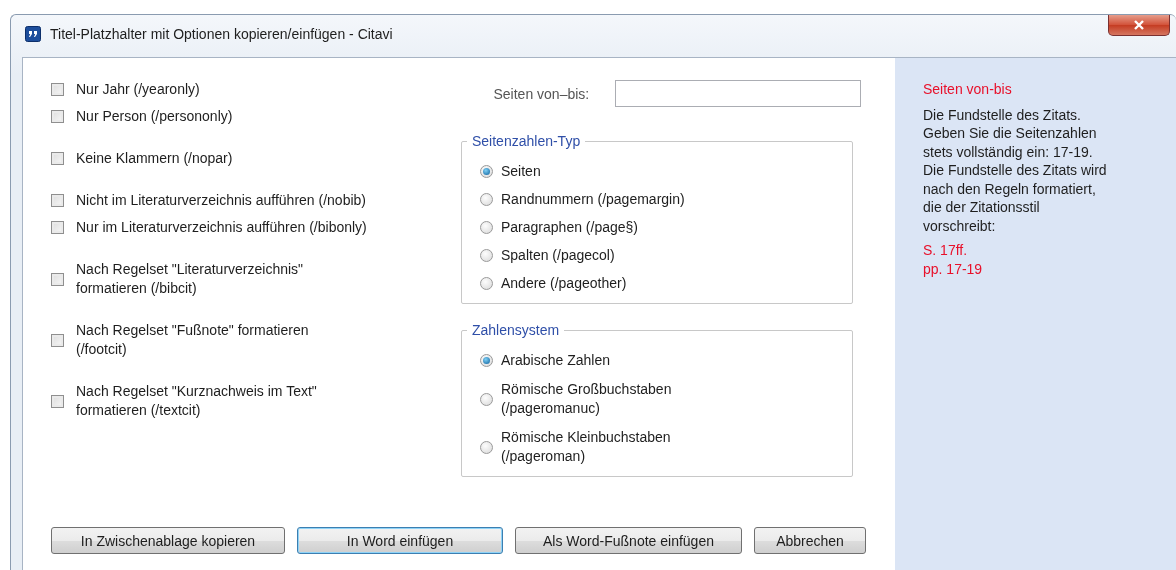  I want to click on checkbox-label: Keine Klammern (/nopar), so click(154, 158).